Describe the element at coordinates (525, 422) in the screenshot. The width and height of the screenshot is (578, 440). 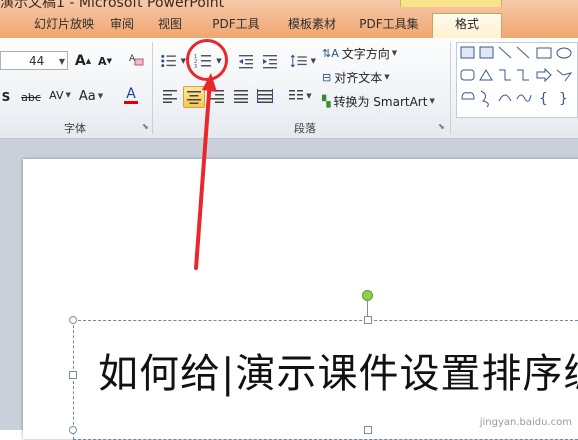
I see `watermark-text: jingyan.baidu.com` at that location.